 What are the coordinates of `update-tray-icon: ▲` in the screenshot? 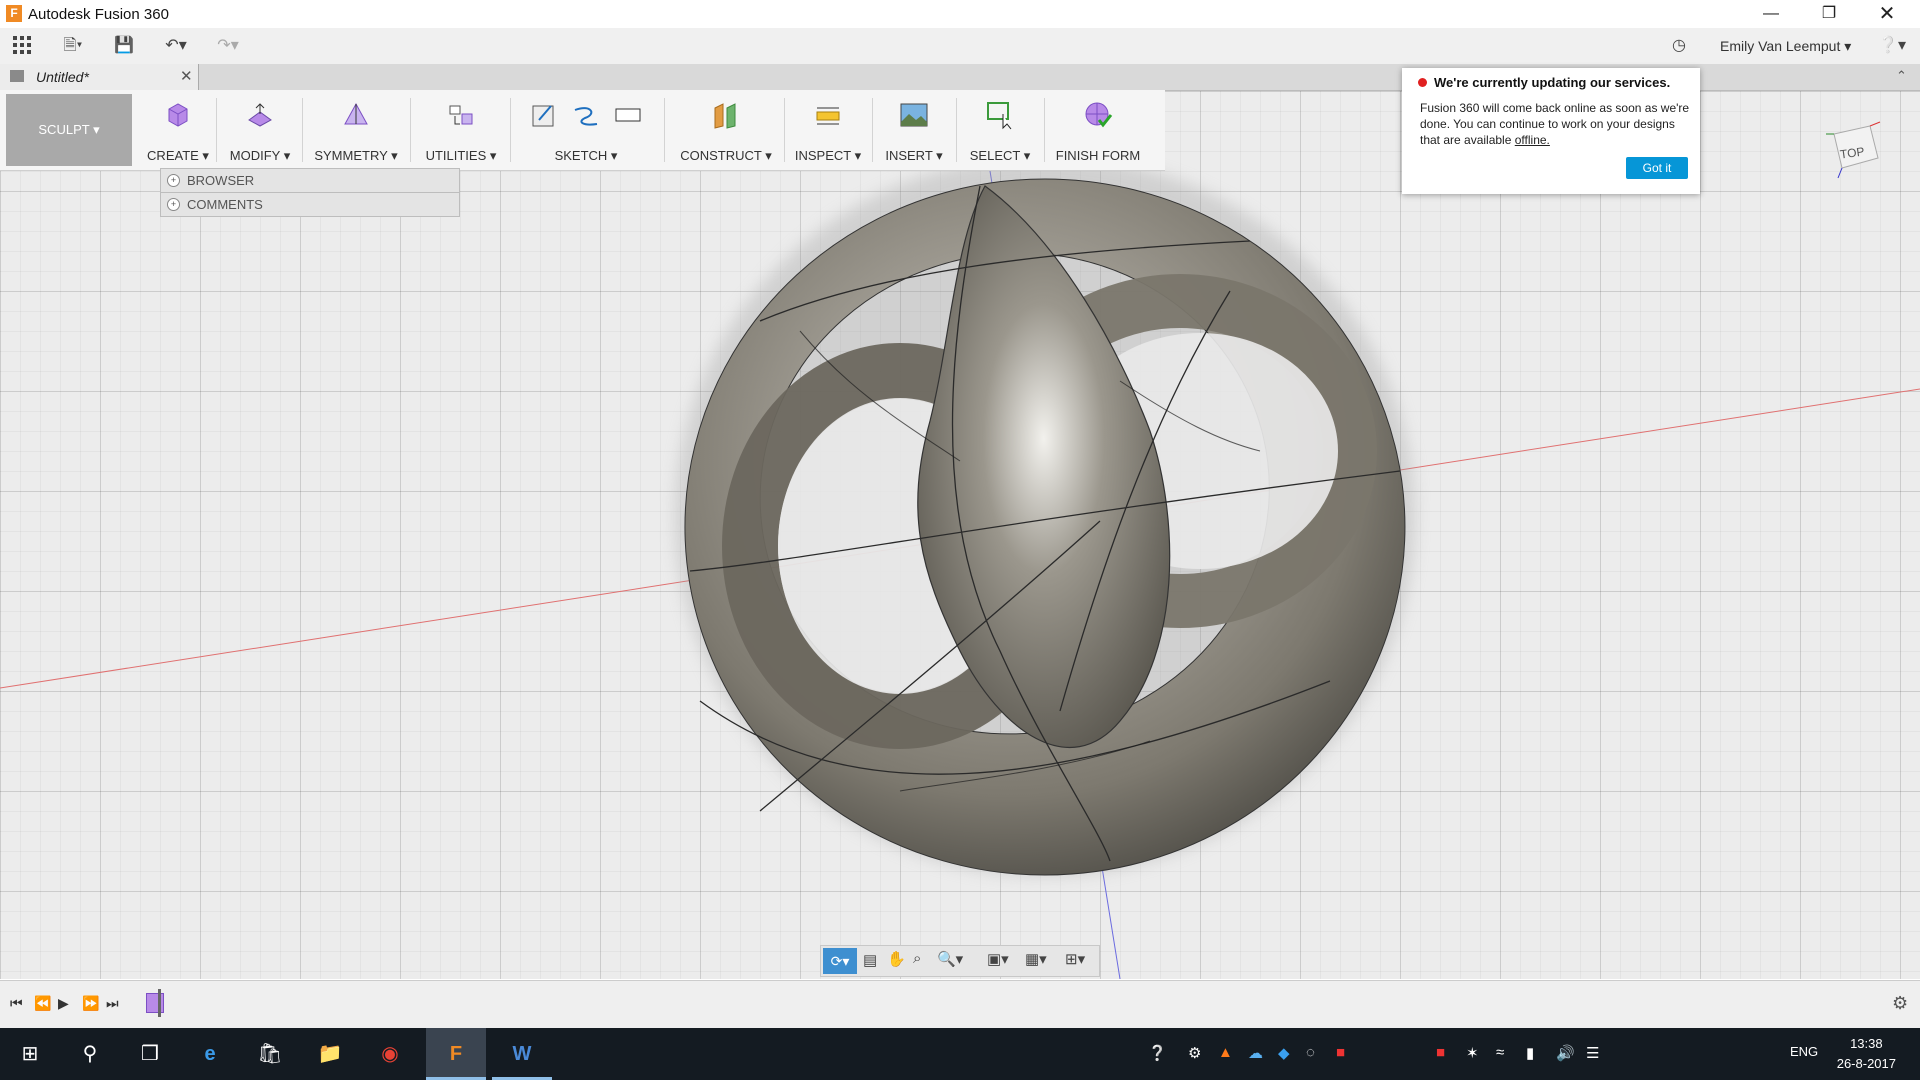 It's located at (1225, 1052).